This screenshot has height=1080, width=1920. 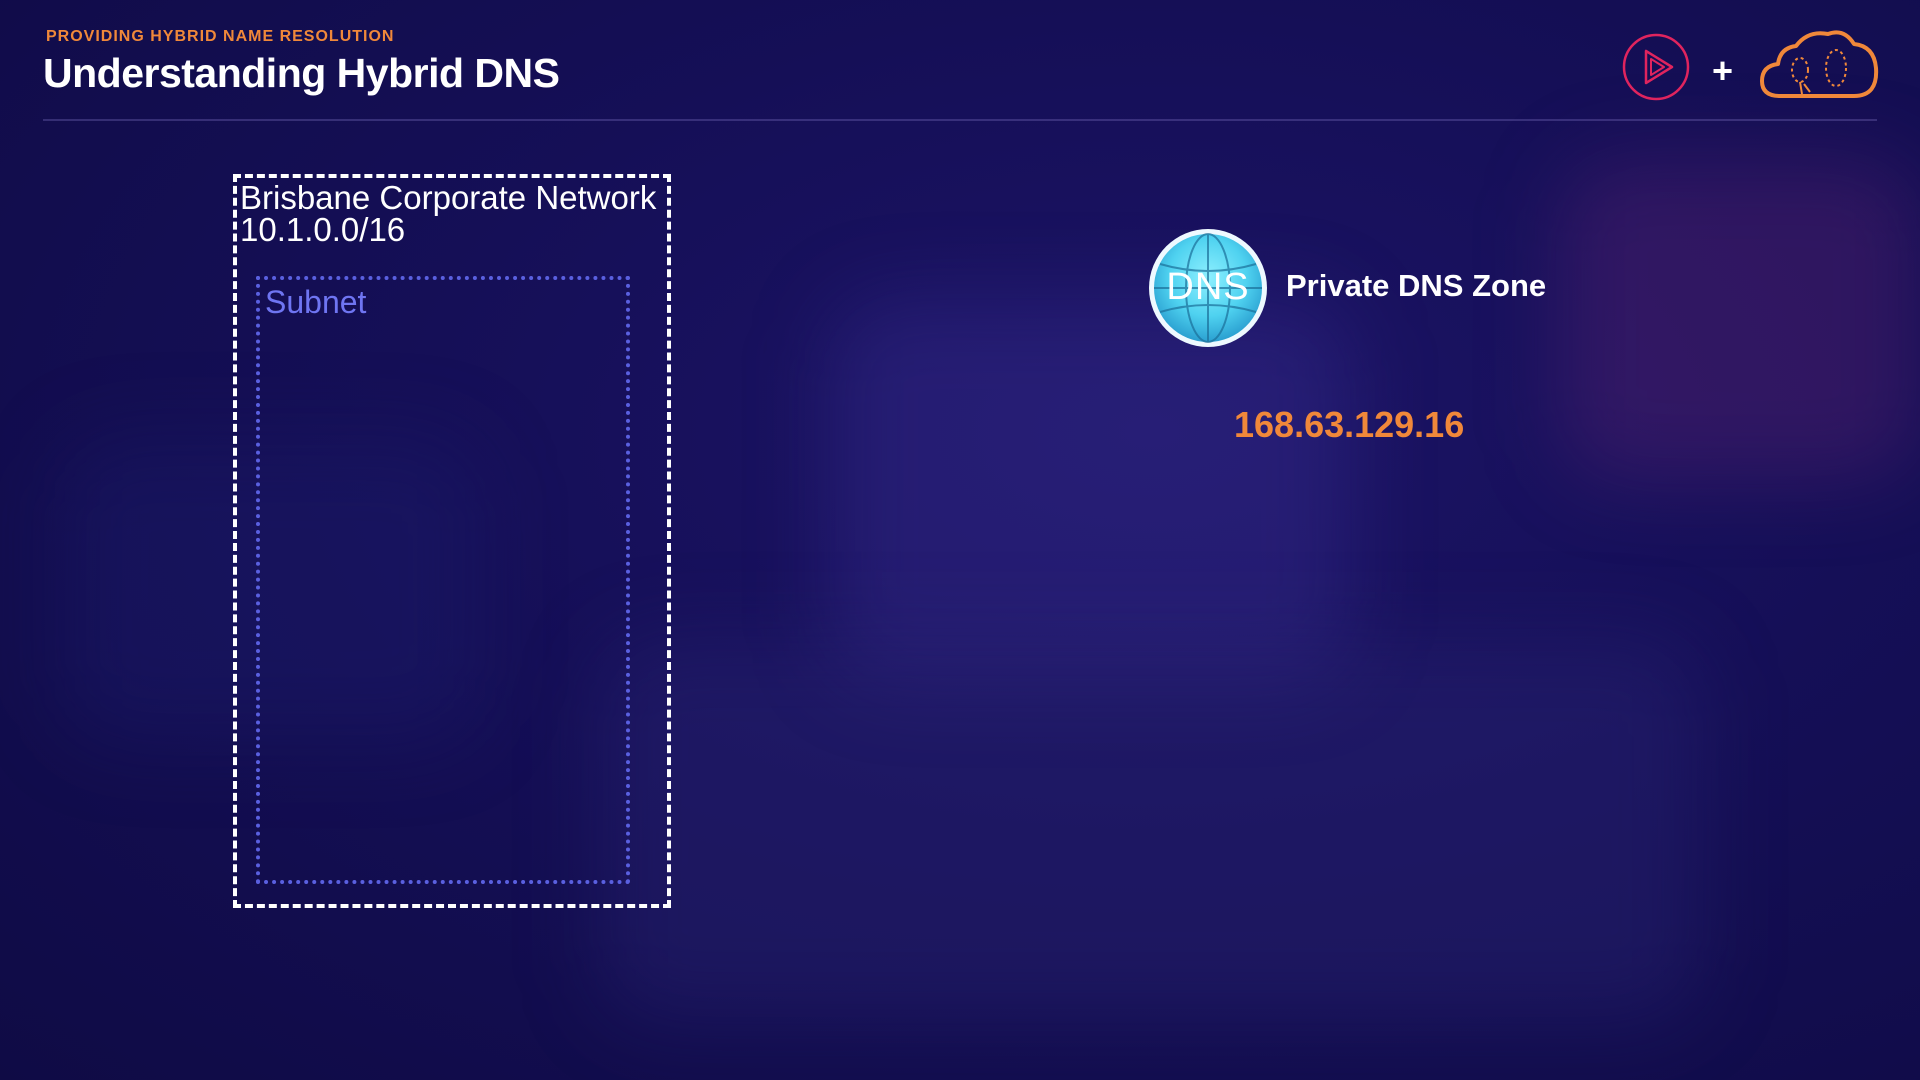 I want to click on section-eyebrow: PROVIDING HYBRID NAME RESOLUTION, so click(x=220, y=36).